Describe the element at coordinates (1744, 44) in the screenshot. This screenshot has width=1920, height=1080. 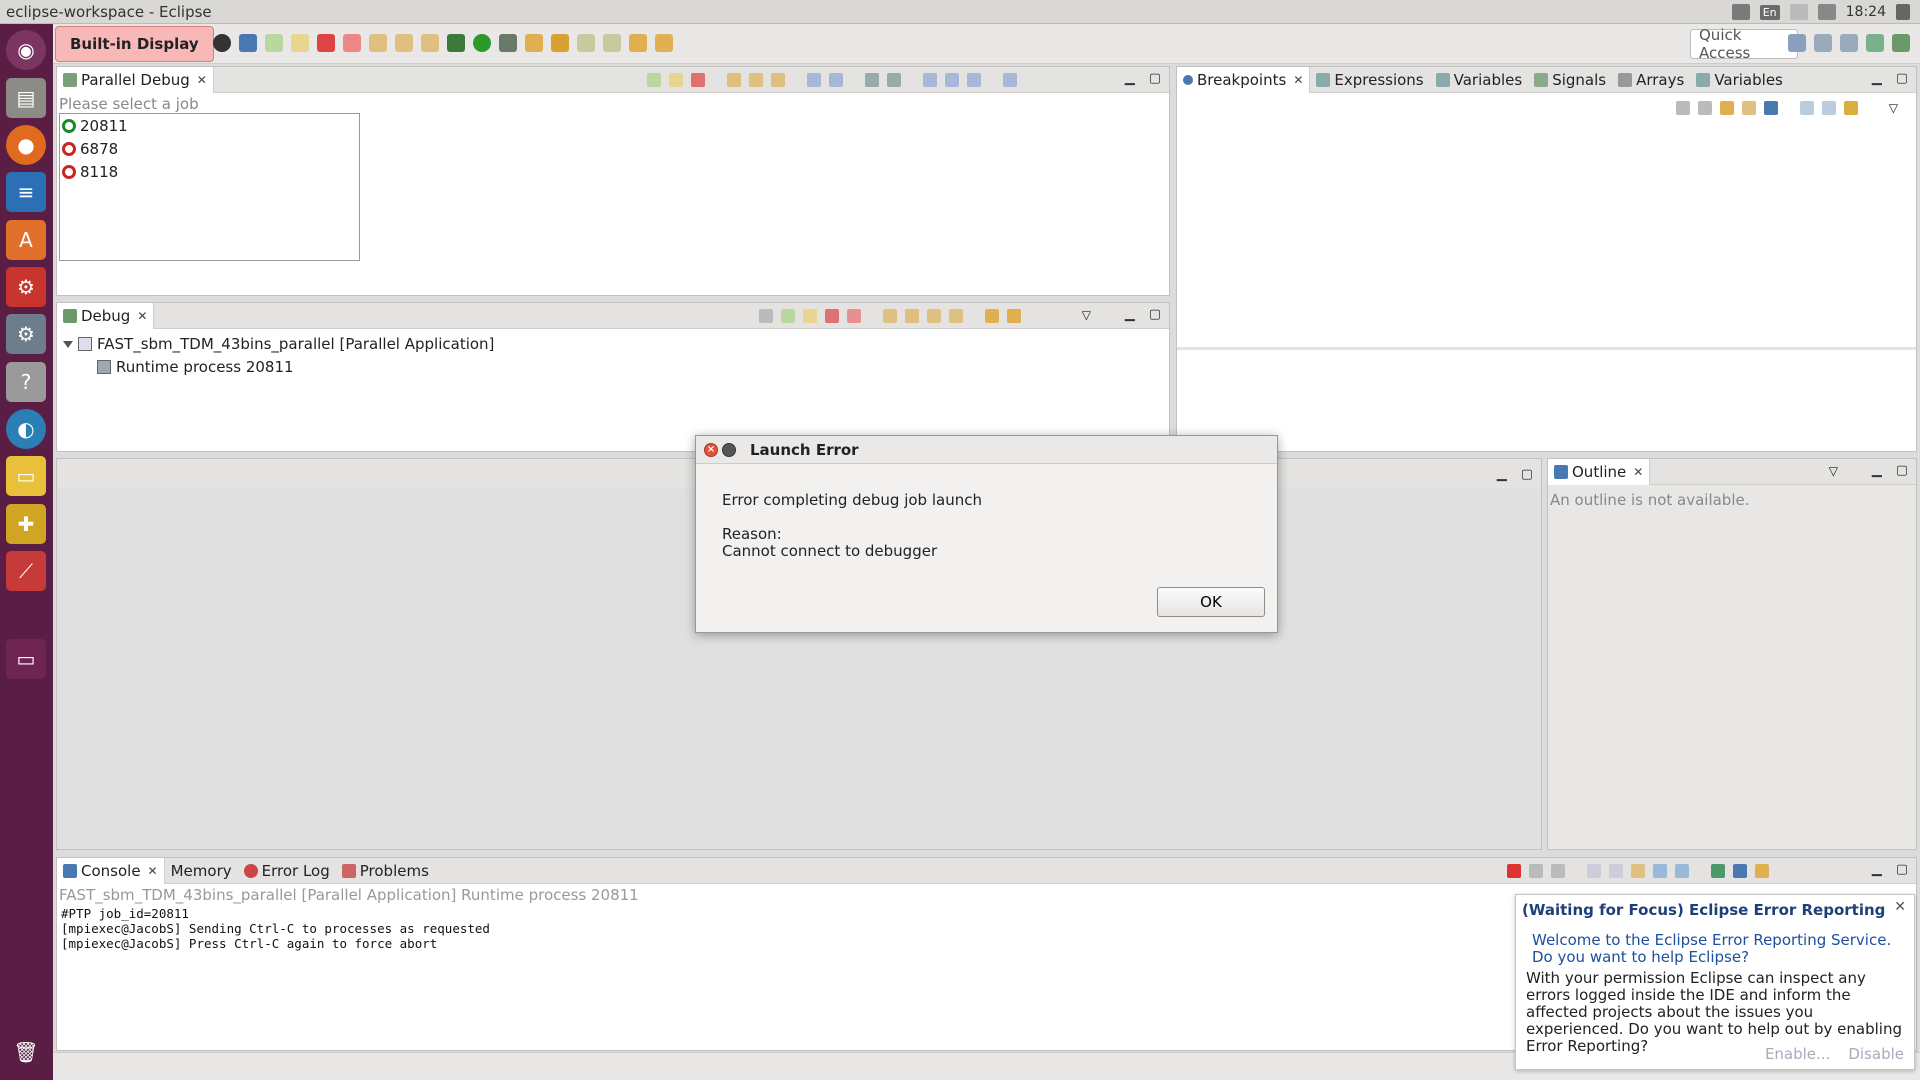
I see `quick-access-input: Quick Access` at that location.